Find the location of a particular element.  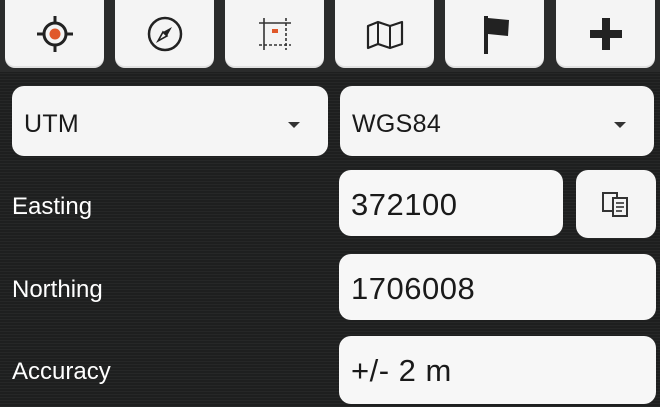

easting-label: Easting is located at coordinates (52, 206).